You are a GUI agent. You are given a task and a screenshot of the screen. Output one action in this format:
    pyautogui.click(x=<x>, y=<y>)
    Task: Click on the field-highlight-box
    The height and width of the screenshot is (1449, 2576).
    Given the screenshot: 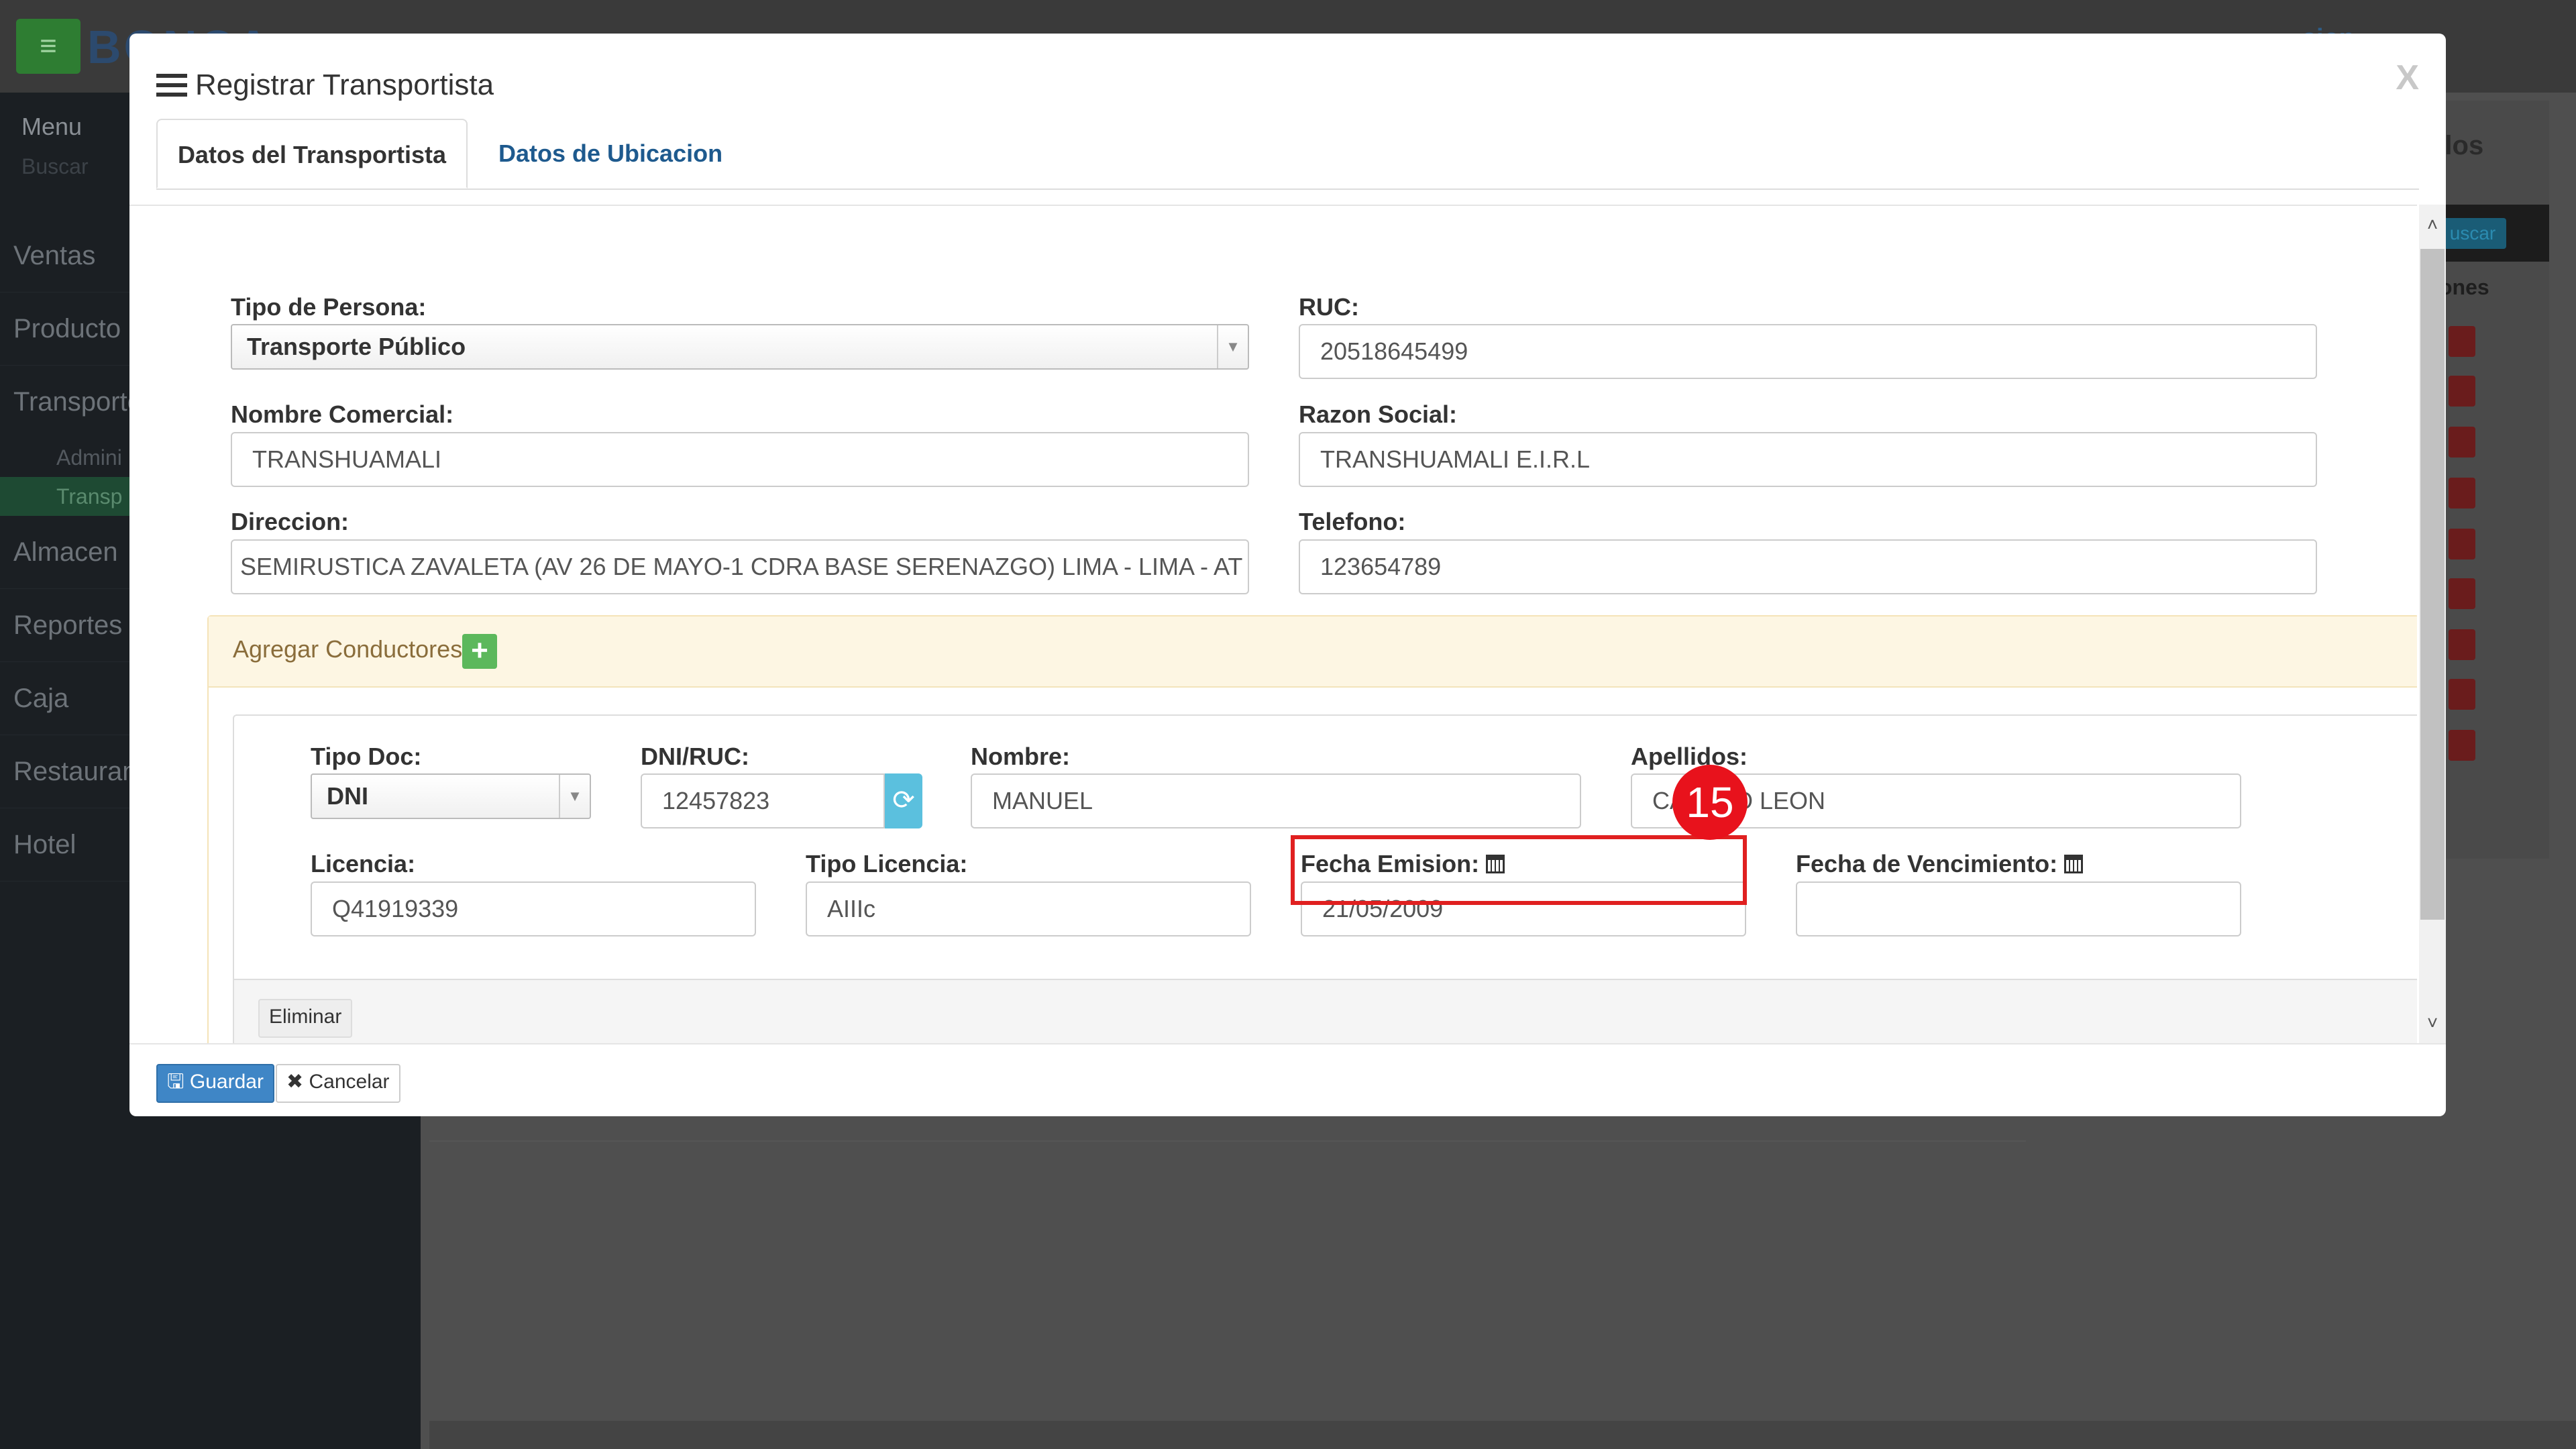 What is the action you would take?
    pyautogui.click(x=1519, y=870)
    